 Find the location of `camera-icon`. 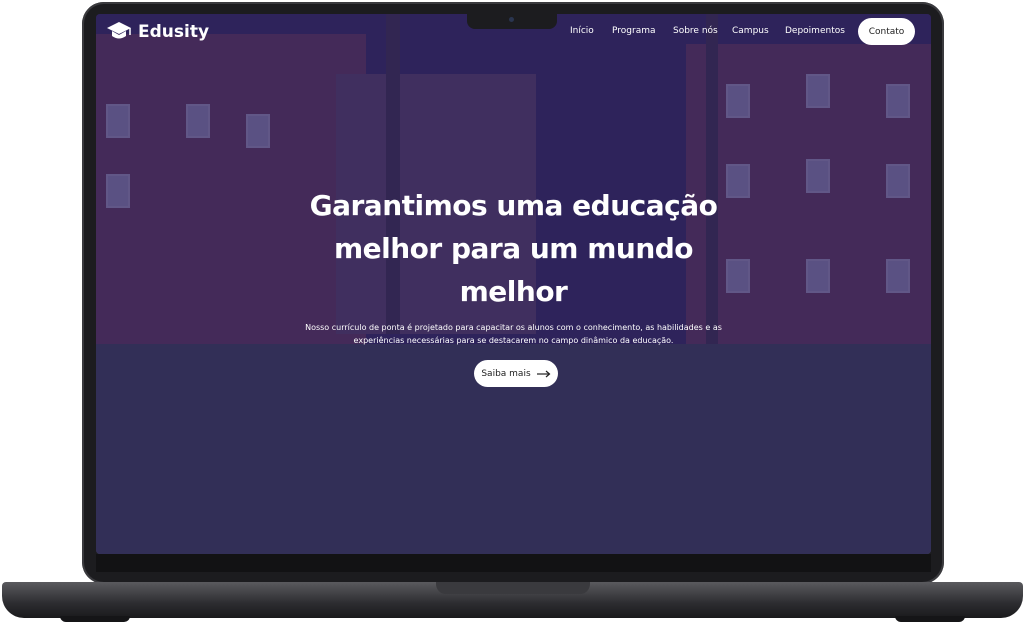

camera-icon is located at coordinates (511, 19).